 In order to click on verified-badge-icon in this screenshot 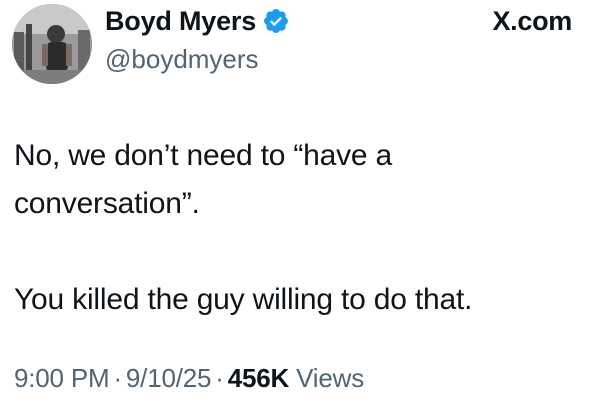, I will do `click(276, 21)`.